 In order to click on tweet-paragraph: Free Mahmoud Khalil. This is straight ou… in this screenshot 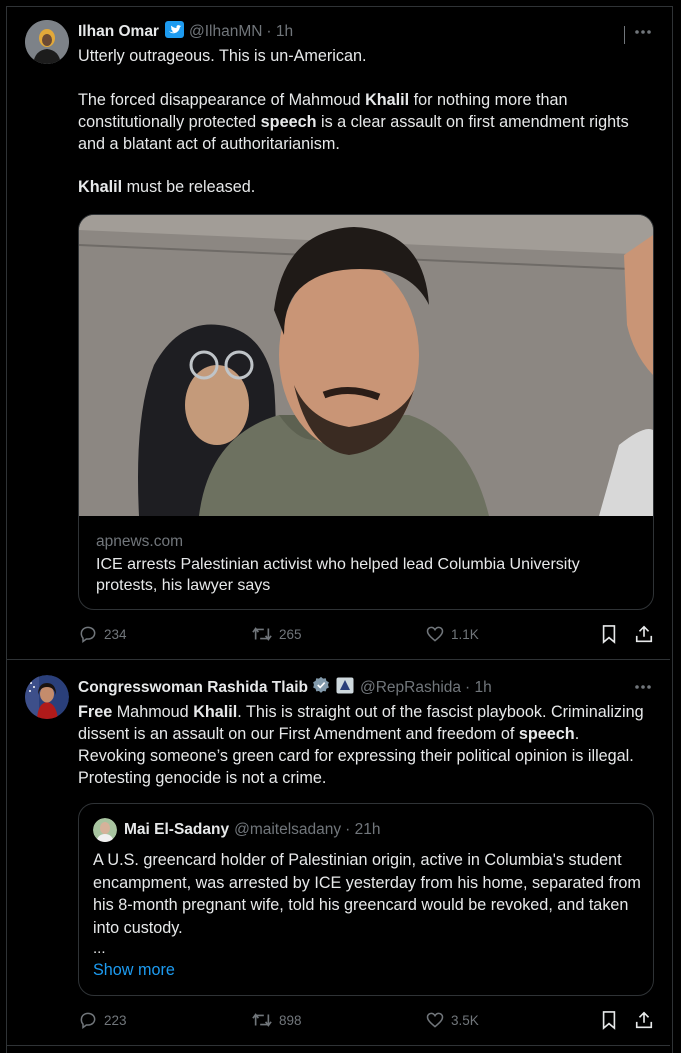, I will do `click(364, 745)`.